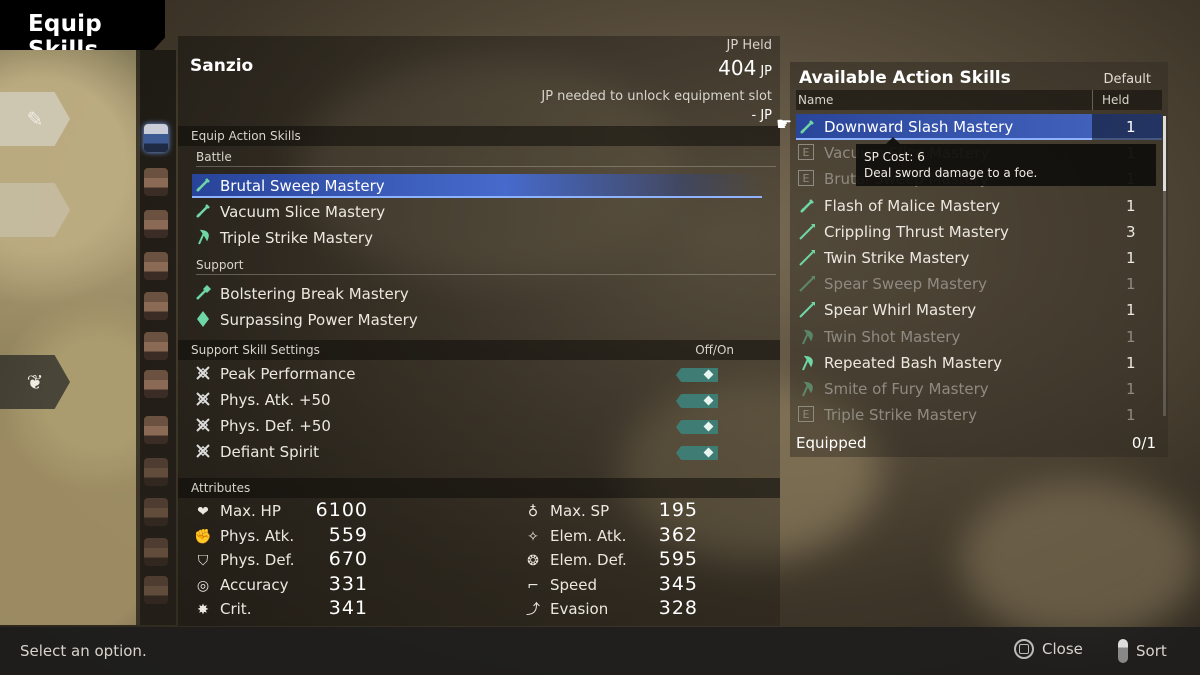 The image size is (1200, 675). I want to click on available-skills-scrollbar, so click(1164, 266).